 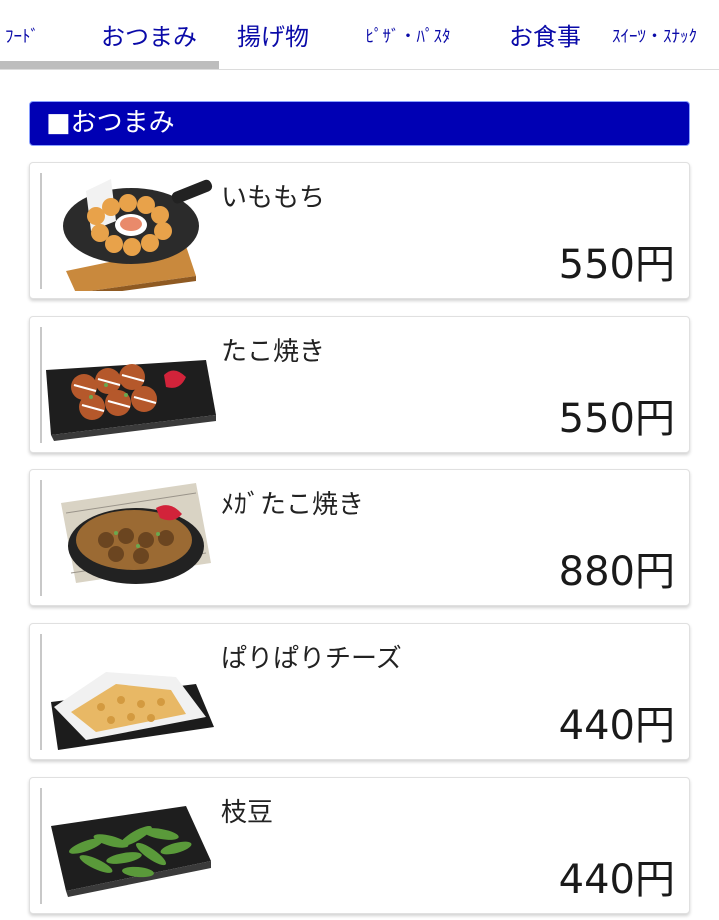 What do you see at coordinates (359, 230) in the screenshot?
I see `menu-item-card: いももち 550円` at bounding box center [359, 230].